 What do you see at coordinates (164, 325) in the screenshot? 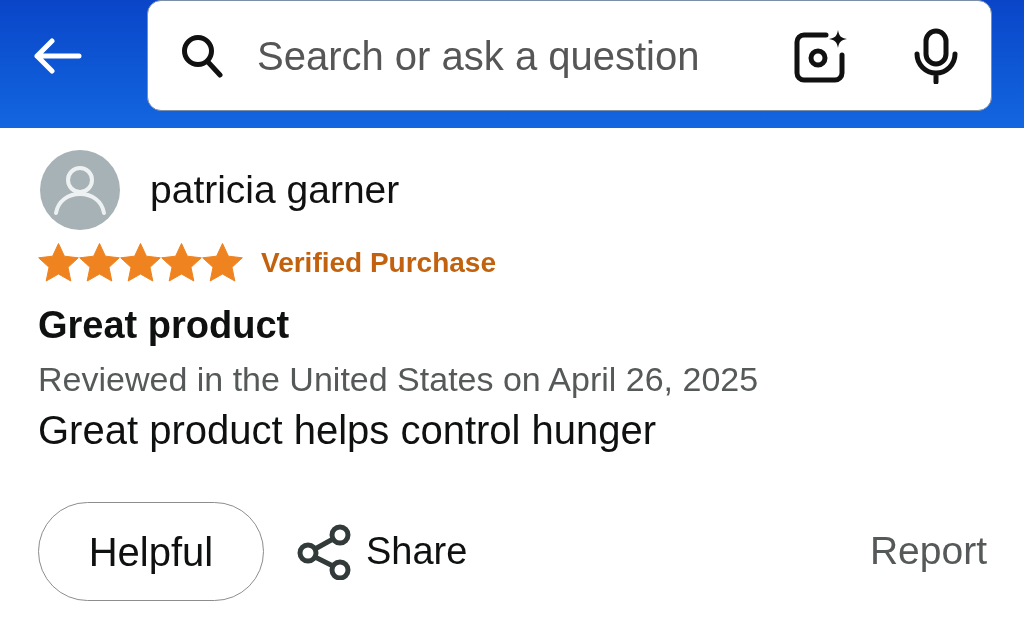
I see `review-title: Great product` at bounding box center [164, 325].